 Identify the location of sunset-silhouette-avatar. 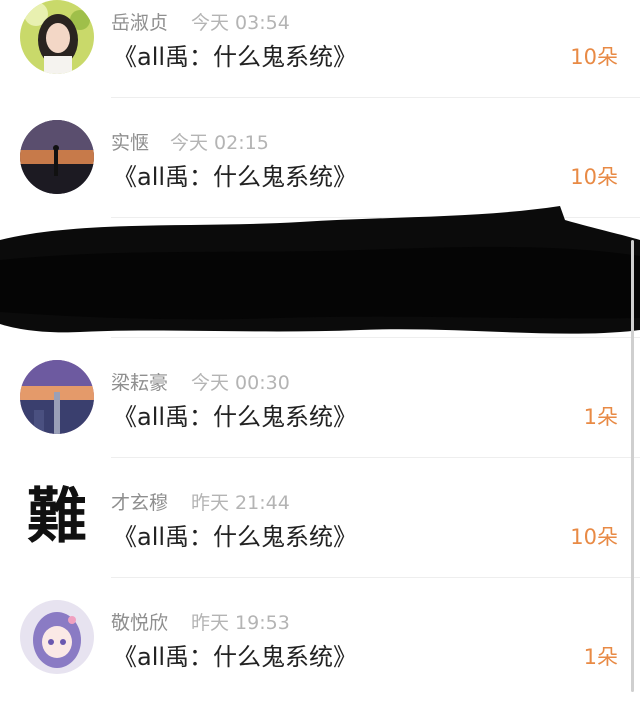
(57, 157).